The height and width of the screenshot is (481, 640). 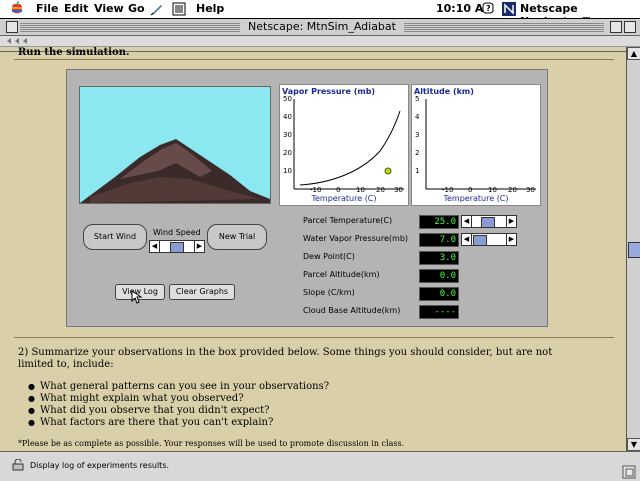 What do you see at coordinates (21, 41) in the screenshot?
I see `toolbar-expand-icon` at bounding box center [21, 41].